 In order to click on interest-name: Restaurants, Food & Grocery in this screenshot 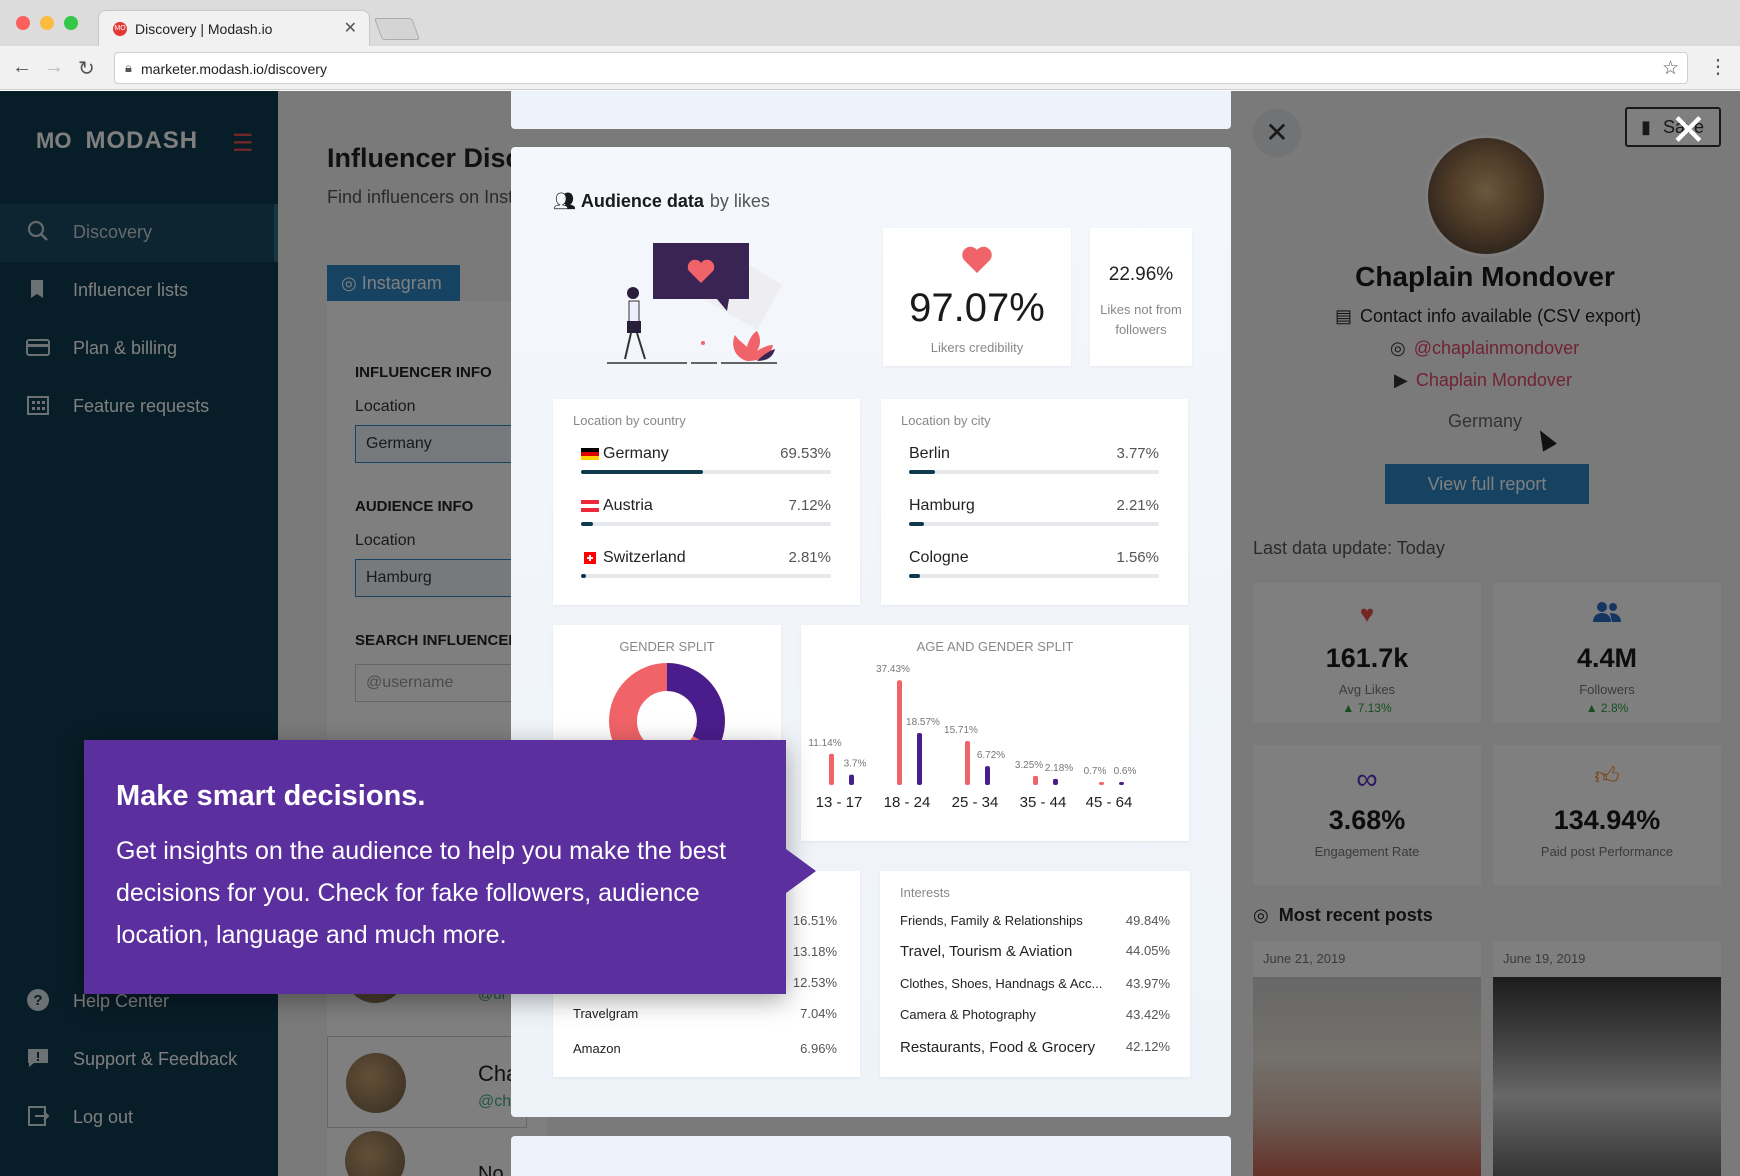, I will do `click(998, 1047)`.